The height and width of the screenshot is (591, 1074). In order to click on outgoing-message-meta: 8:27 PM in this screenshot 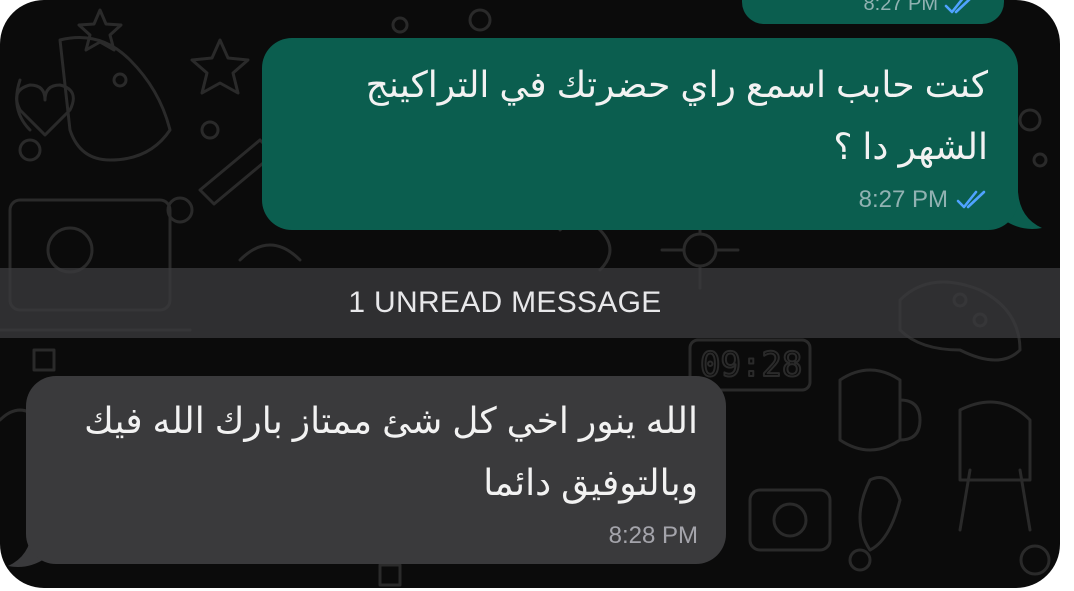, I will do `click(924, 200)`.